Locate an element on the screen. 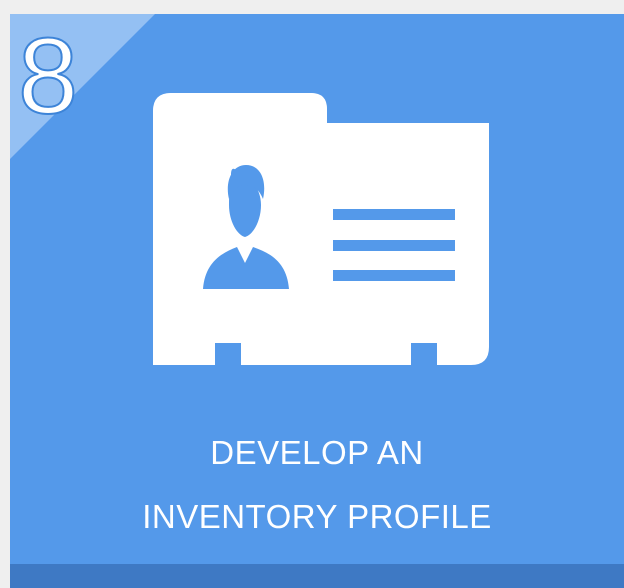 The width and height of the screenshot is (624, 588). tile-title-line-2: INVENTORY PROFILE is located at coordinates (317, 516).